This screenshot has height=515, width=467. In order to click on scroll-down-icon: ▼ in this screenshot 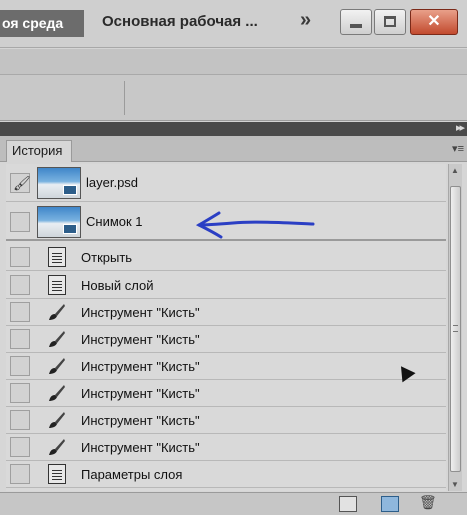, I will do `click(455, 484)`.